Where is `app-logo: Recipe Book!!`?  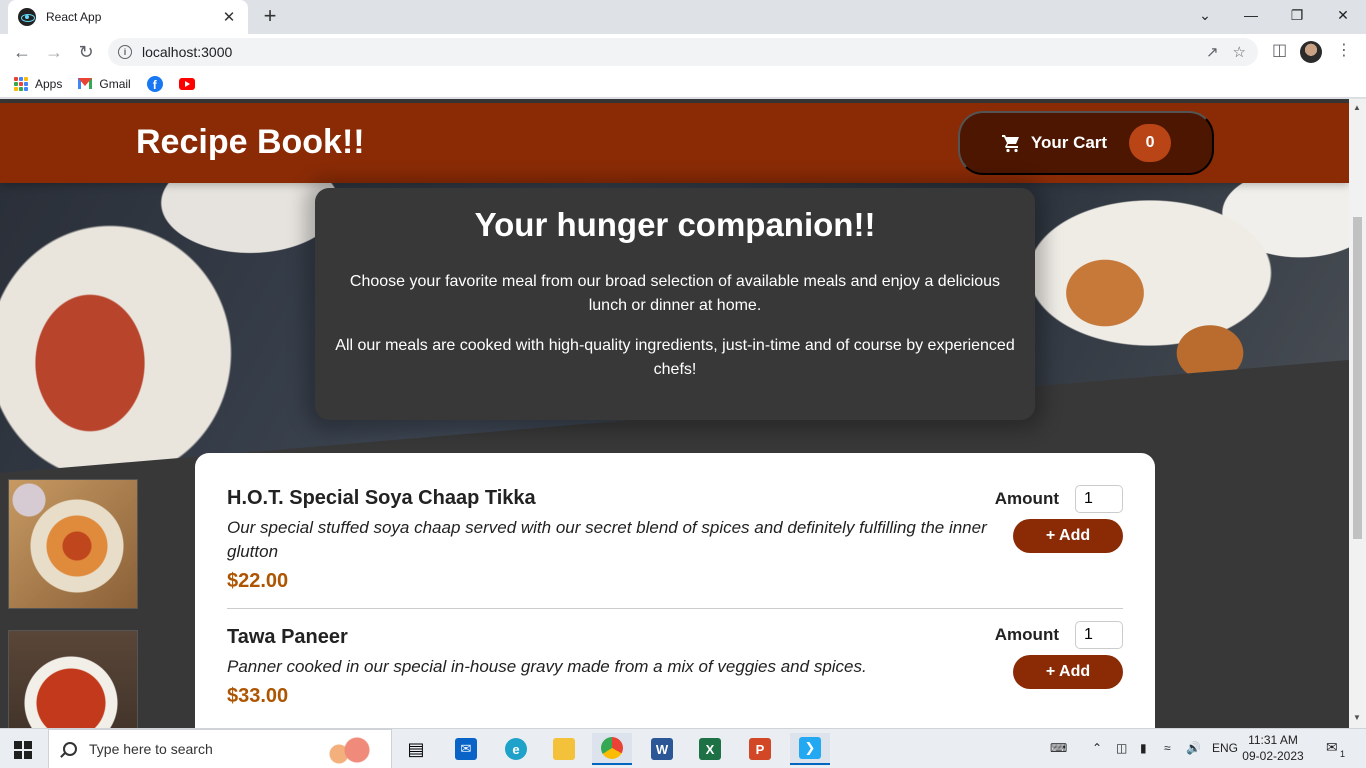 app-logo: Recipe Book!! is located at coordinates (250, 142).